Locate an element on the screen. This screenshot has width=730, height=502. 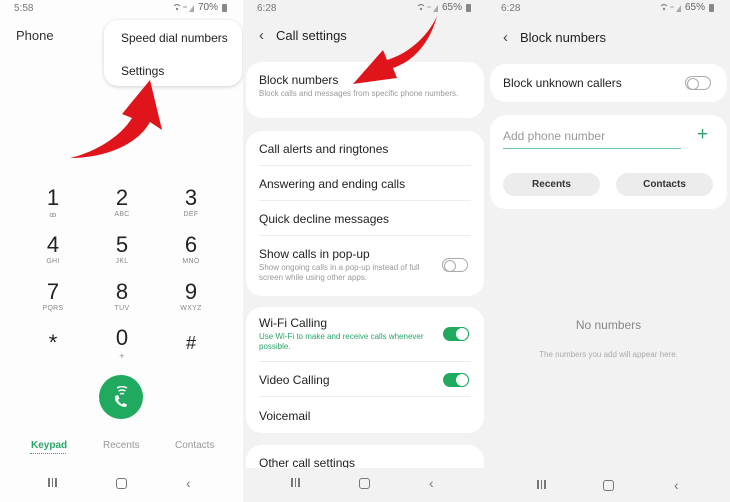
tab-recents: Recents is located at coordinates (121, 445).